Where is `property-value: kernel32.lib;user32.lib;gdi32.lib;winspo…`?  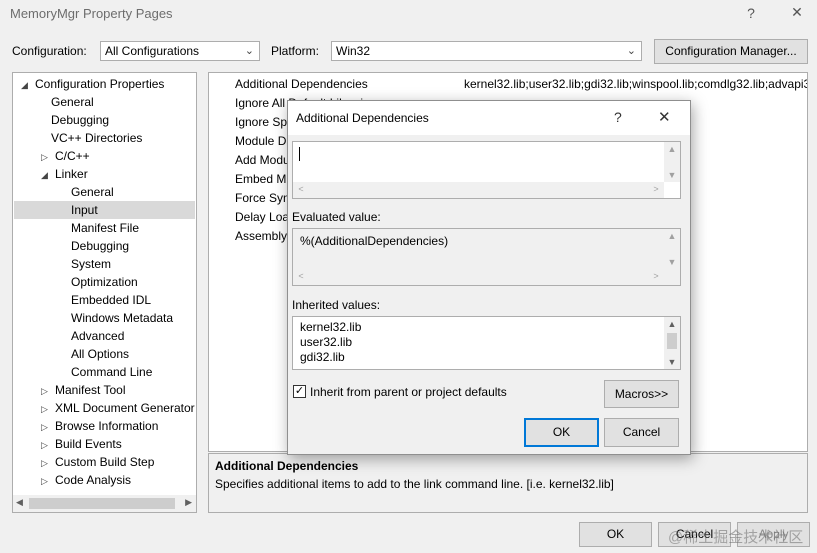 property-value: kernel32.lib;user32.lib;gdi32.lib;winspo… is located at coordinates (635, 84).